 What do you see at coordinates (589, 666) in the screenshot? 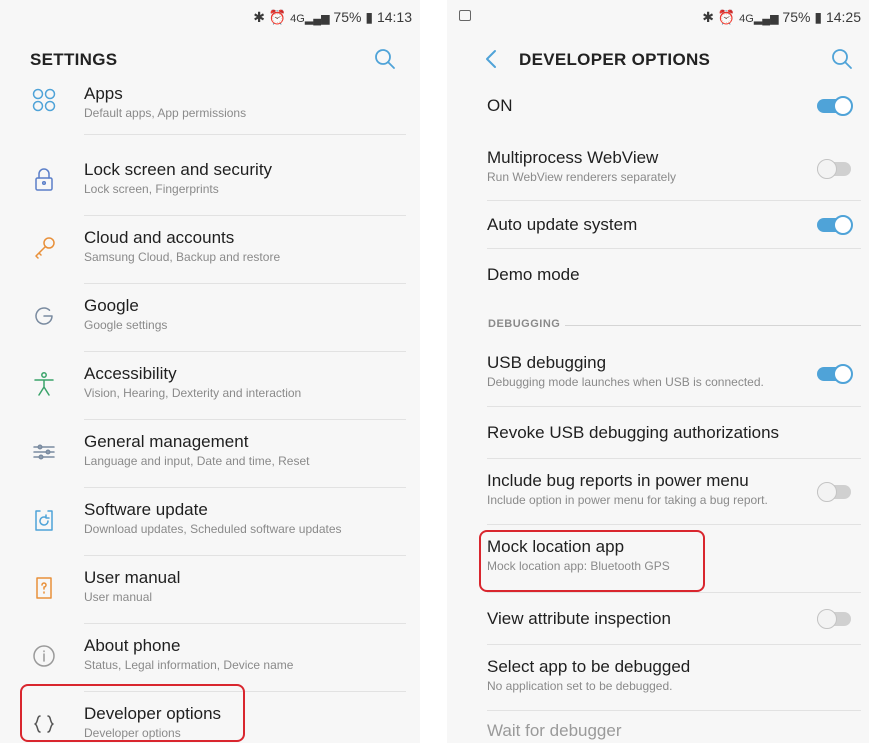
I see `setting-title: Select app to be debugged` at bounding box center [589, 666].